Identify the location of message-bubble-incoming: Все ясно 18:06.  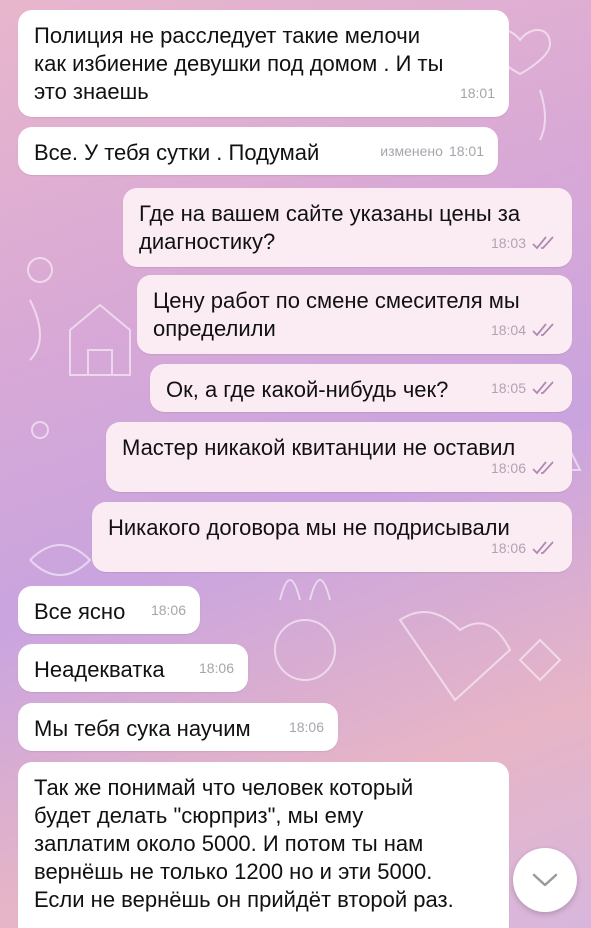
(109, 610).